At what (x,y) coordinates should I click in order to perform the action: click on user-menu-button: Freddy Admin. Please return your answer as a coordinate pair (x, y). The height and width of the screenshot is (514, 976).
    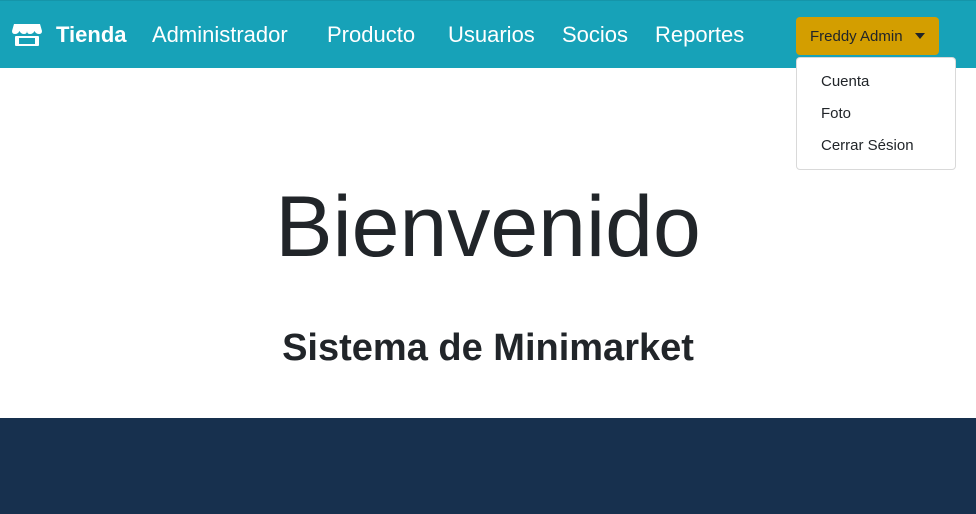
    Looking at the image, I should click on (867, 36).